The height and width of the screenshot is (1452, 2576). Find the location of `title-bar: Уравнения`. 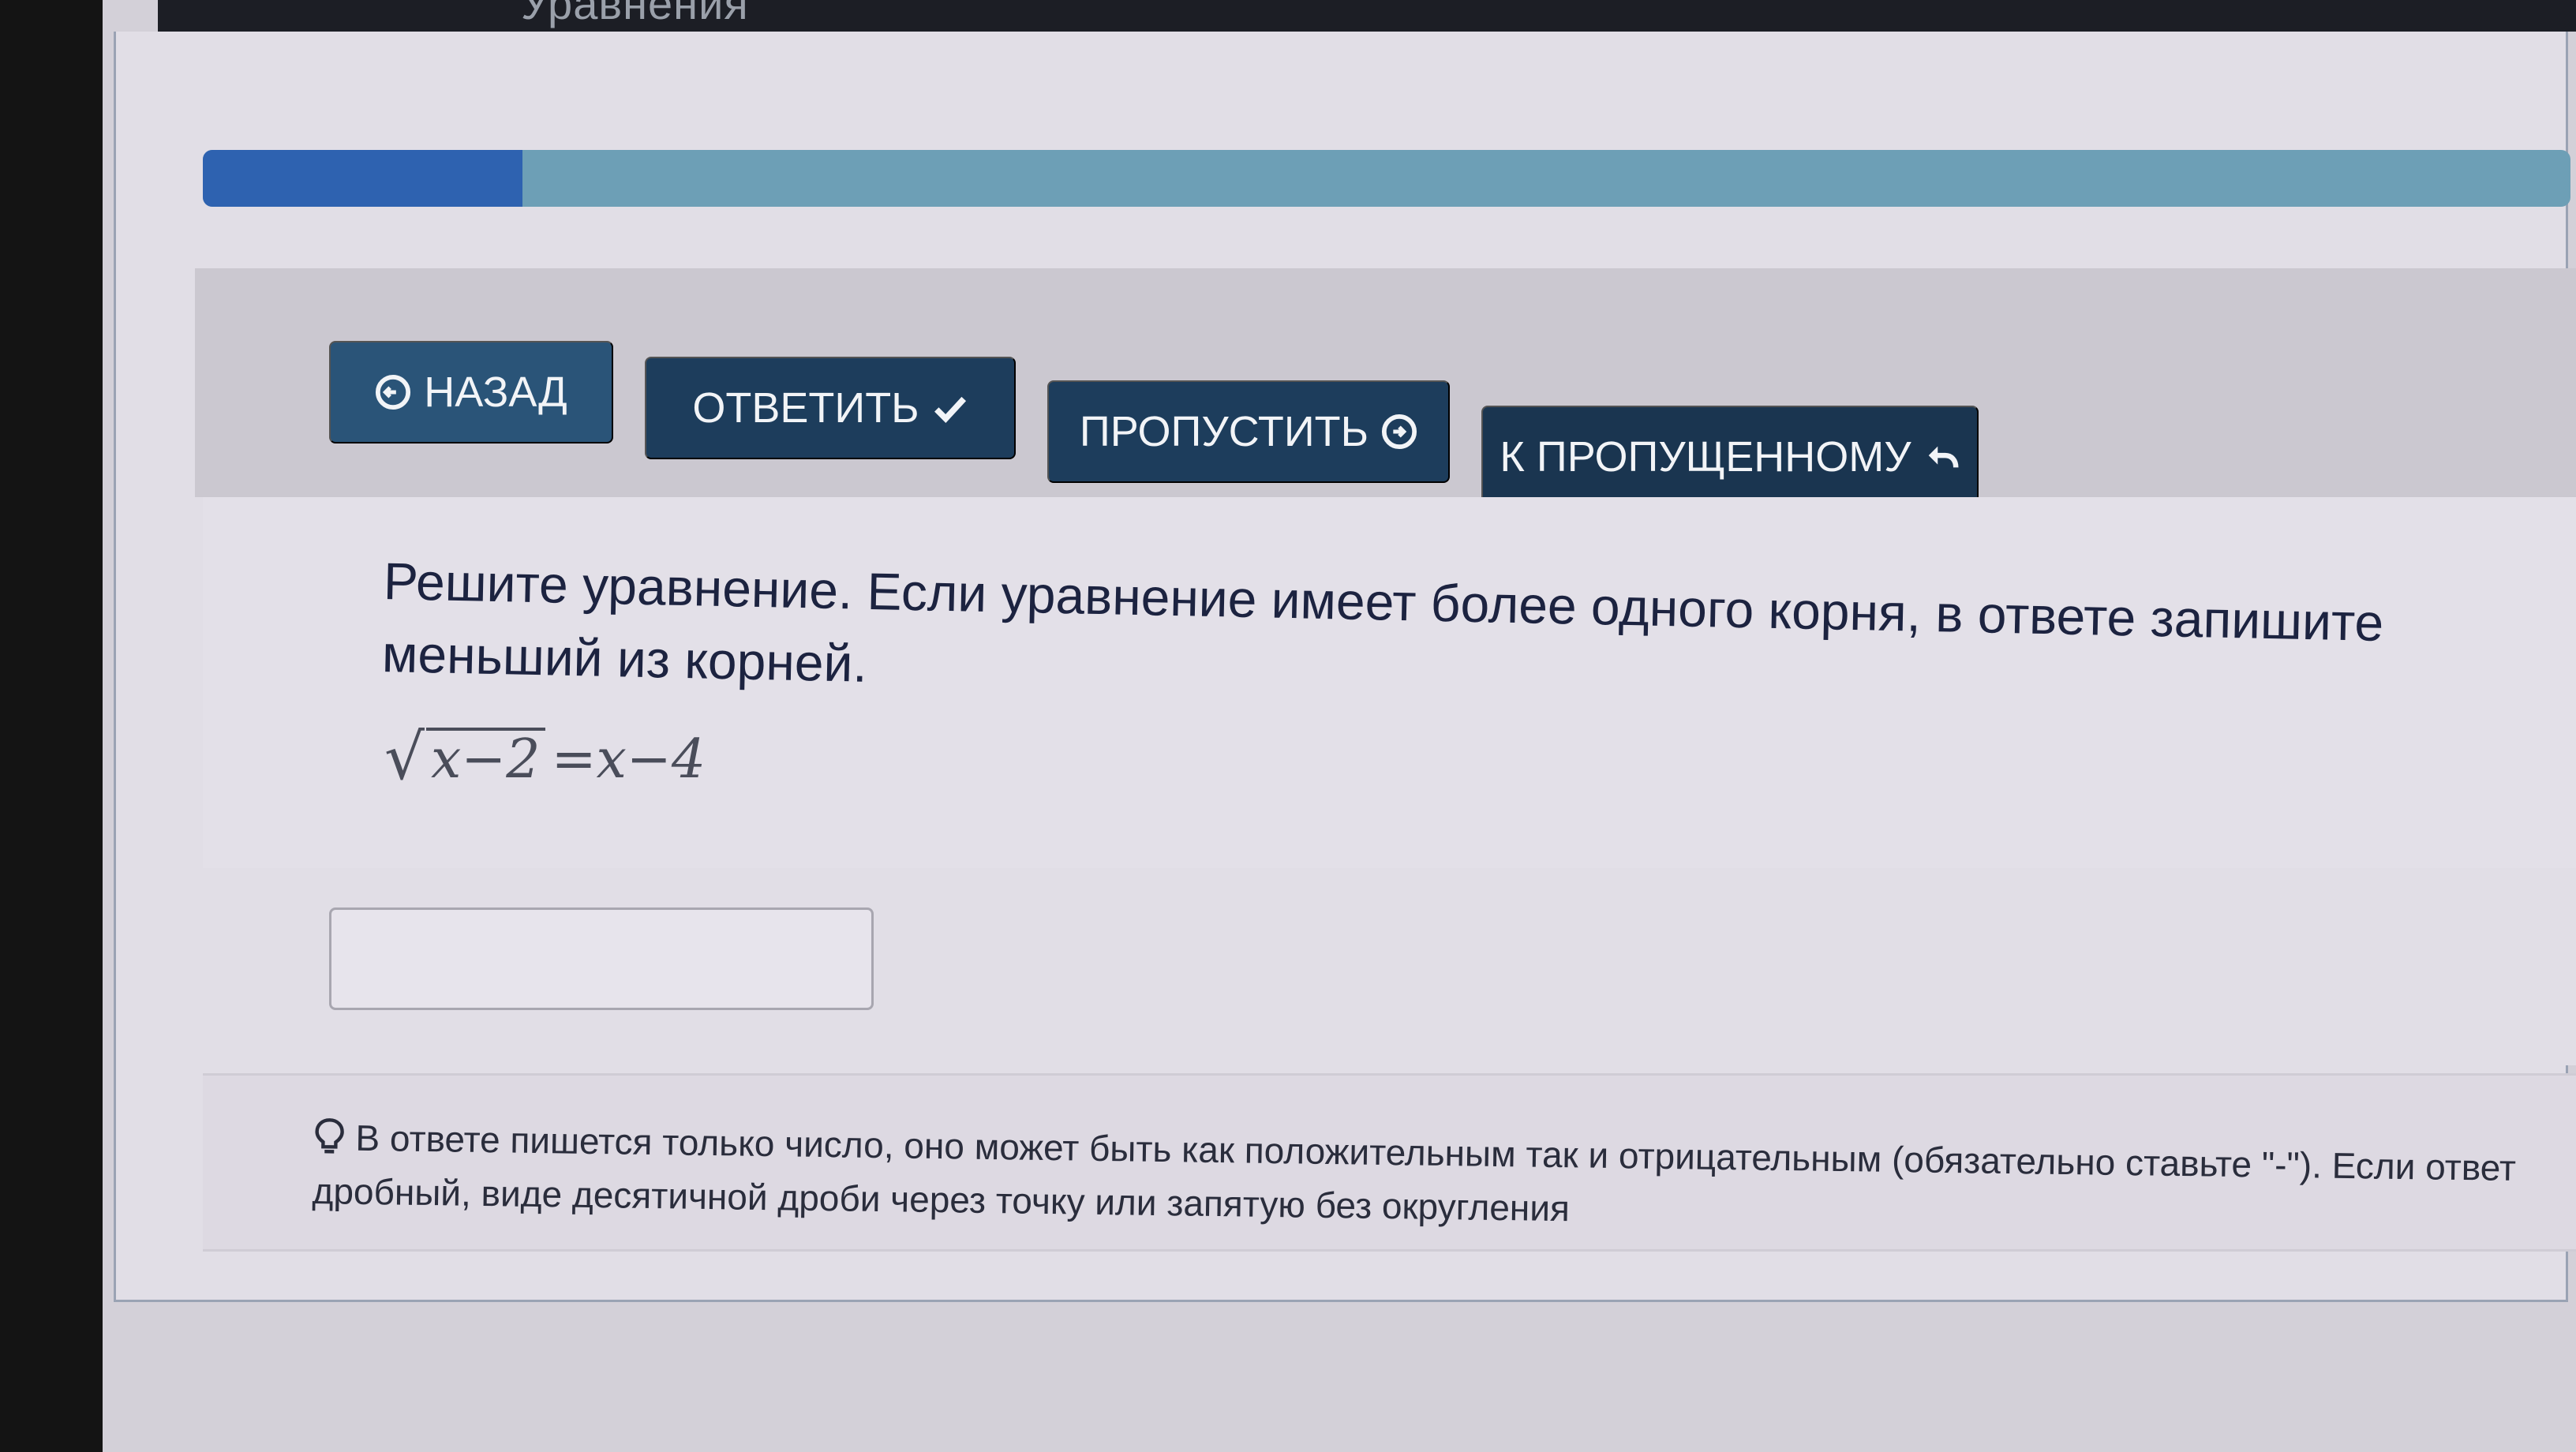

title-bar: Уравнения is located at coordinates (1367, 16).